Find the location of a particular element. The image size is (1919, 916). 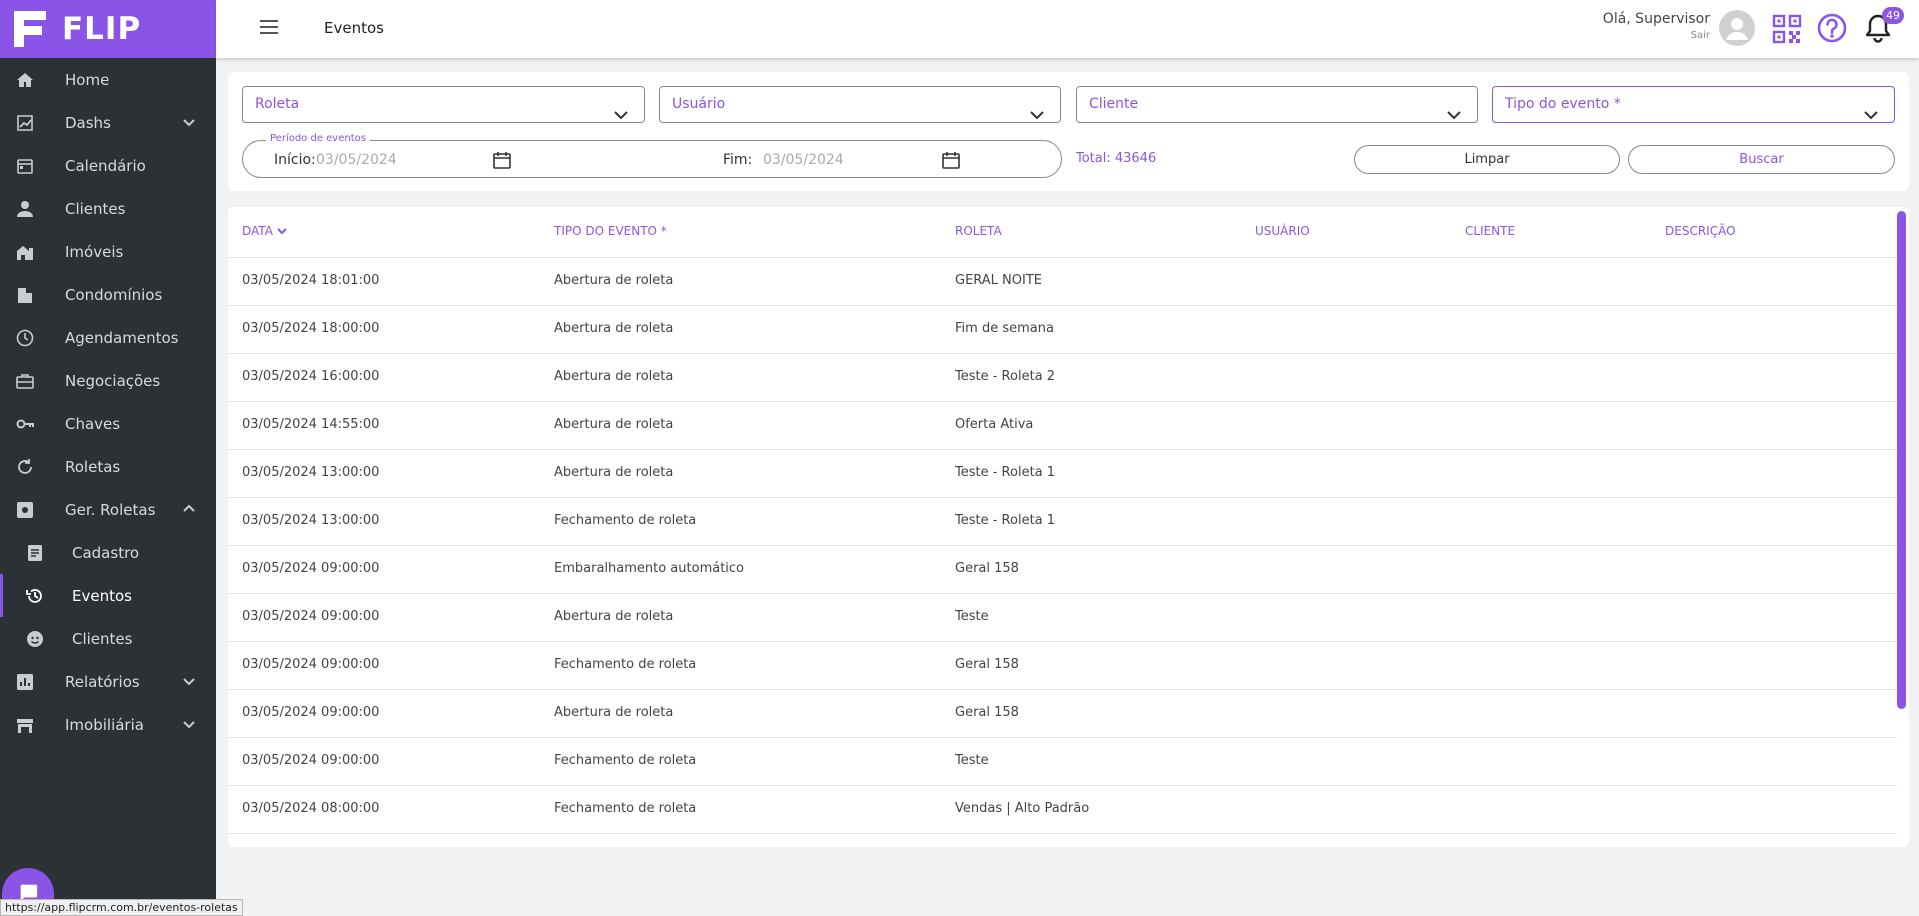

menu-icon is located at coordinates (269, 27).